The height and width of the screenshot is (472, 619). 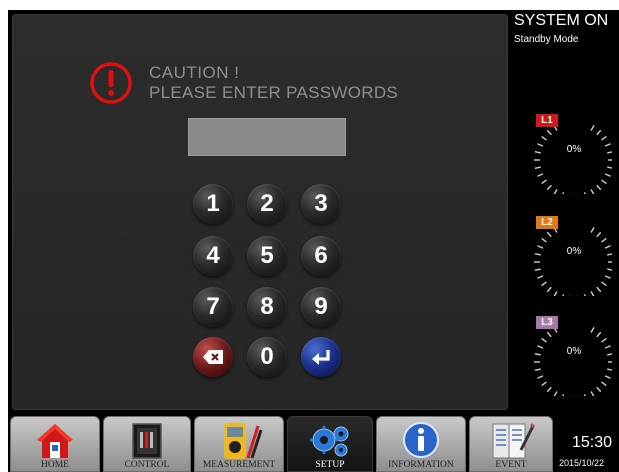 I want to click on nav-measurement: MEASUREMENT, so click(x=239, y=444).